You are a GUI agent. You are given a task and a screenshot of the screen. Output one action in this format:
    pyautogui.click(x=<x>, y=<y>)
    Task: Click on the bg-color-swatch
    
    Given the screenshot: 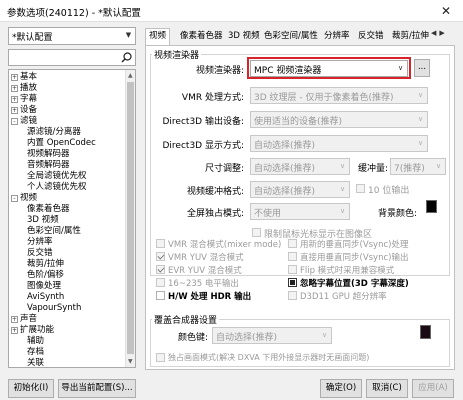 What is the action you would take?
    pyautogui.click(x=431, y=206)
    